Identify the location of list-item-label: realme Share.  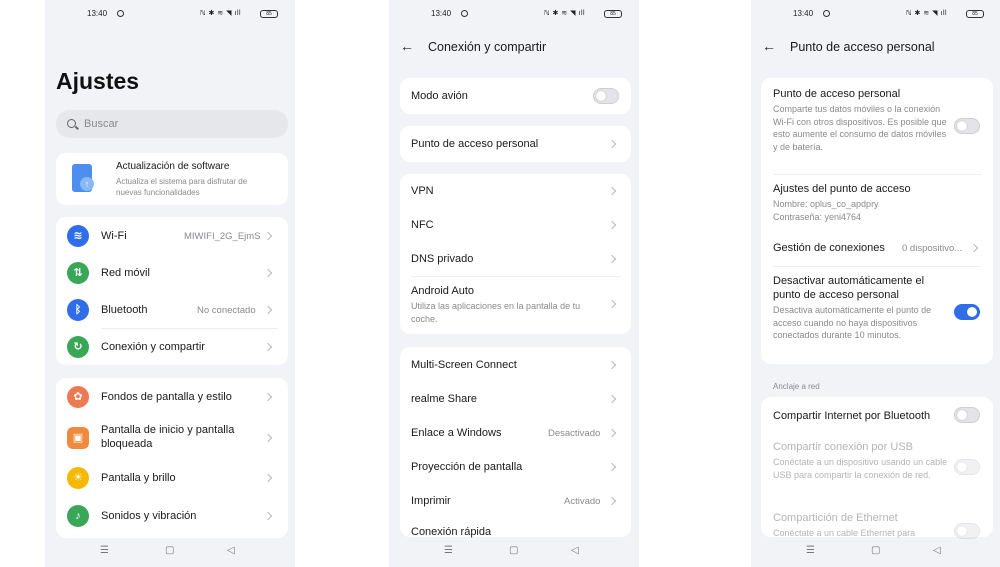
(444, 399).